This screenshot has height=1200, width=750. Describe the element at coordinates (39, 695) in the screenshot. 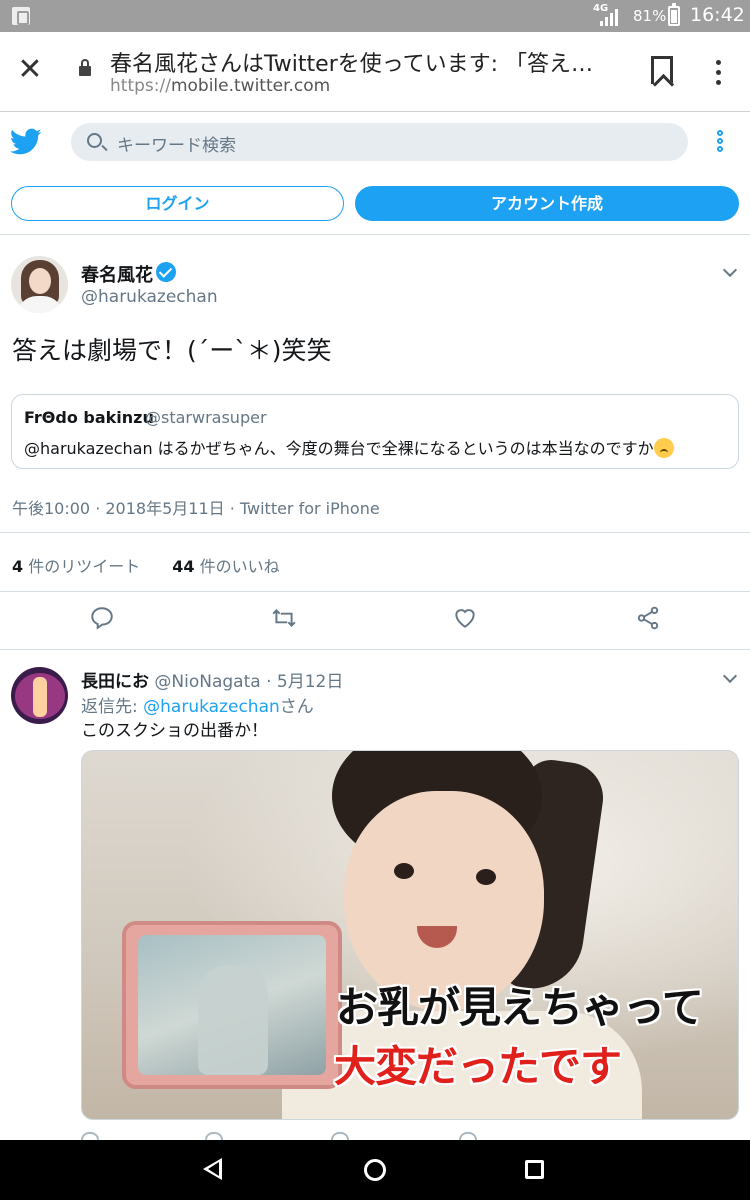

I see `reply-avatar` at that location.